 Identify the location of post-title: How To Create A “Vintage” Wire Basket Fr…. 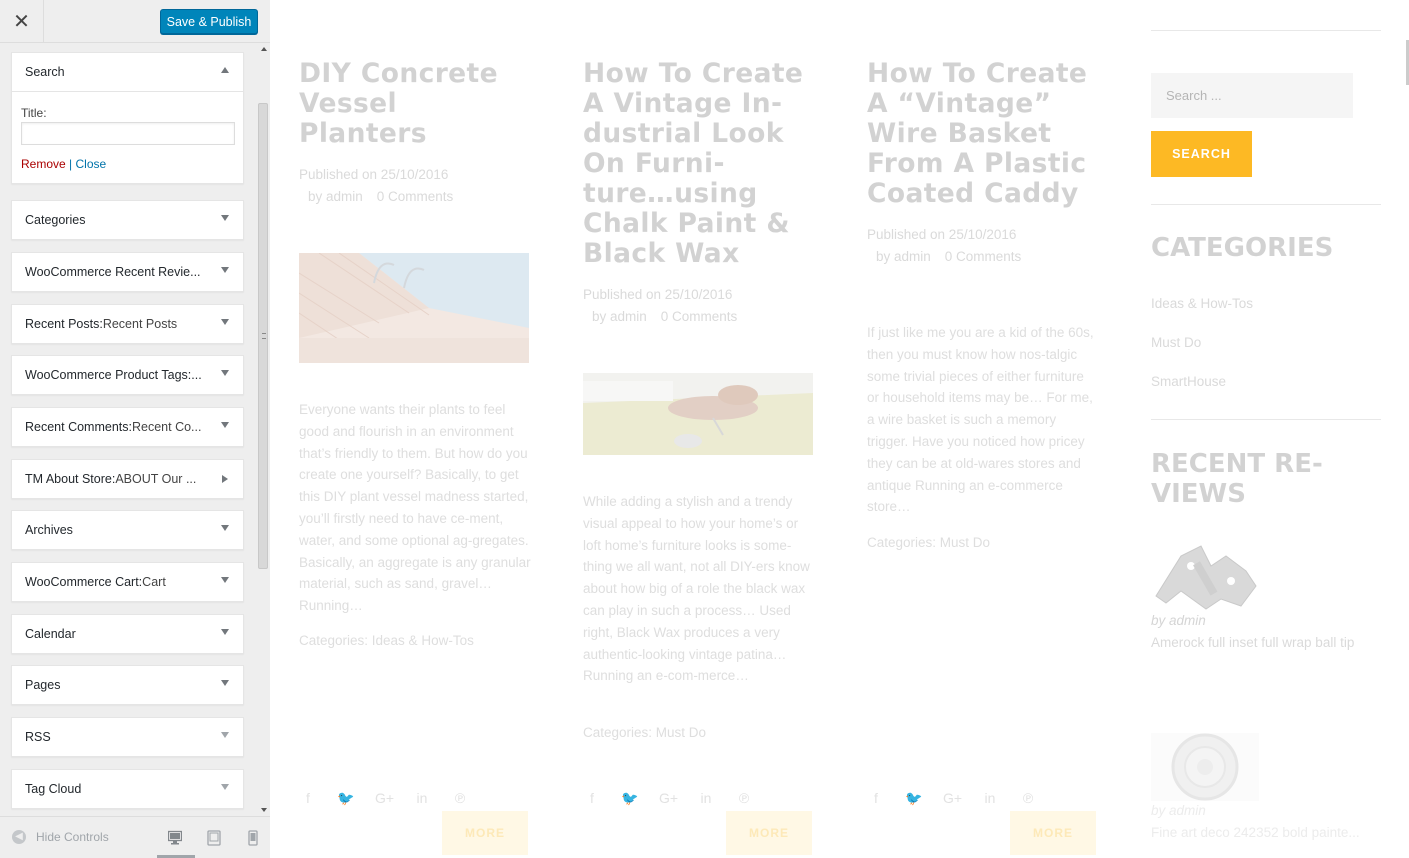
(983, 134).